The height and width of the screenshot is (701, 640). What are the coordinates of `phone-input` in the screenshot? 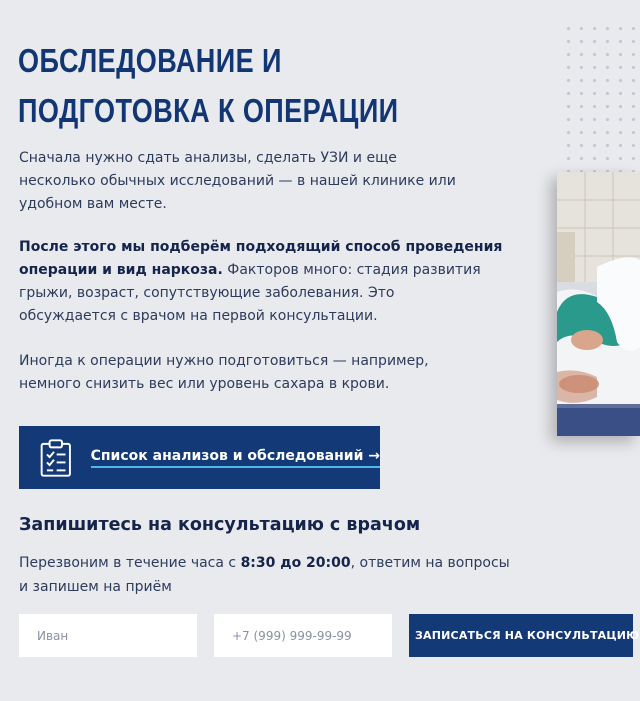 It's located at (303, 635).